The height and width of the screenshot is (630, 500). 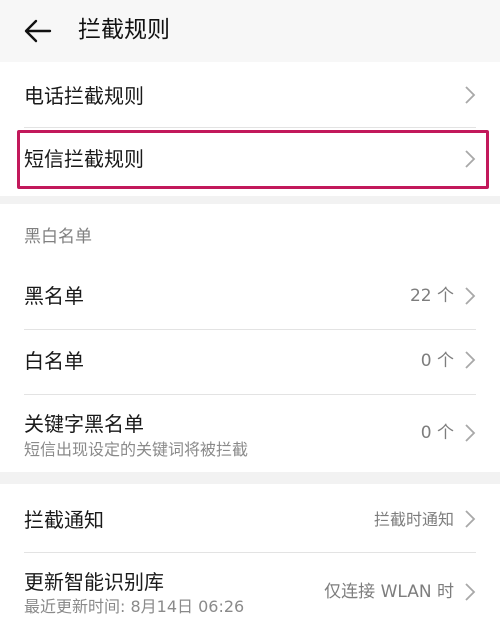 I want to click on blacklist-row: 黑名单 22 个, so click(x=250, y=296).